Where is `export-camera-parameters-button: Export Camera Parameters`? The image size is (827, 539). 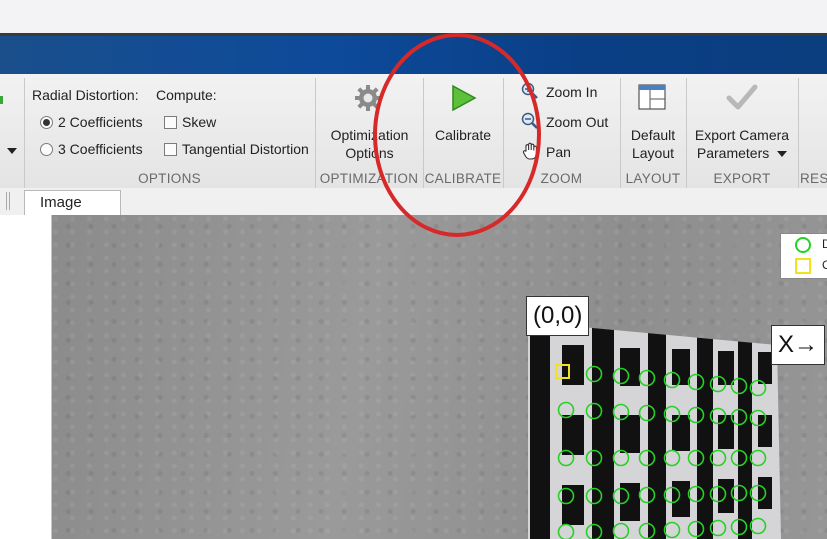
export-camera-parameters-button: Export Camera Parameters is located at coordinates (742, 144).